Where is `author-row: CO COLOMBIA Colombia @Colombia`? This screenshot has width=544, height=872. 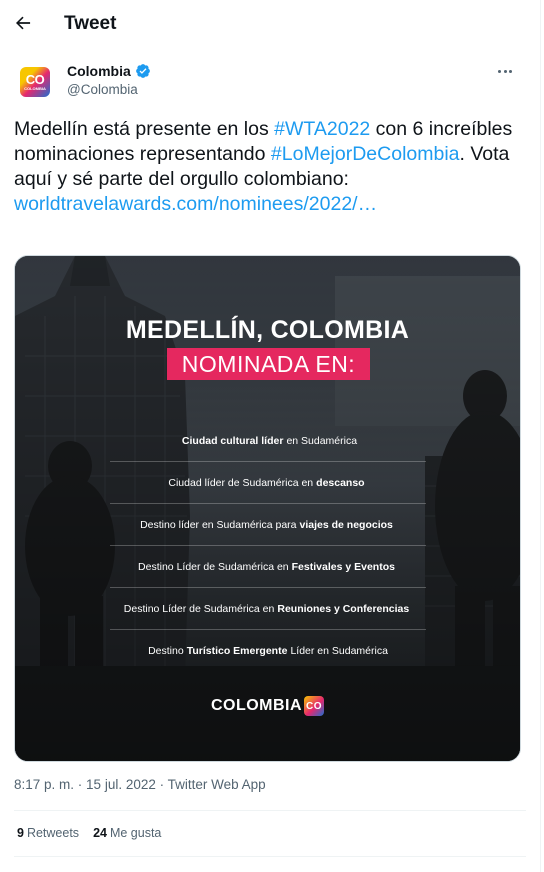 author-row: CO COLOMBIA Colombia @Colombia is located at coordinates (270, 82).